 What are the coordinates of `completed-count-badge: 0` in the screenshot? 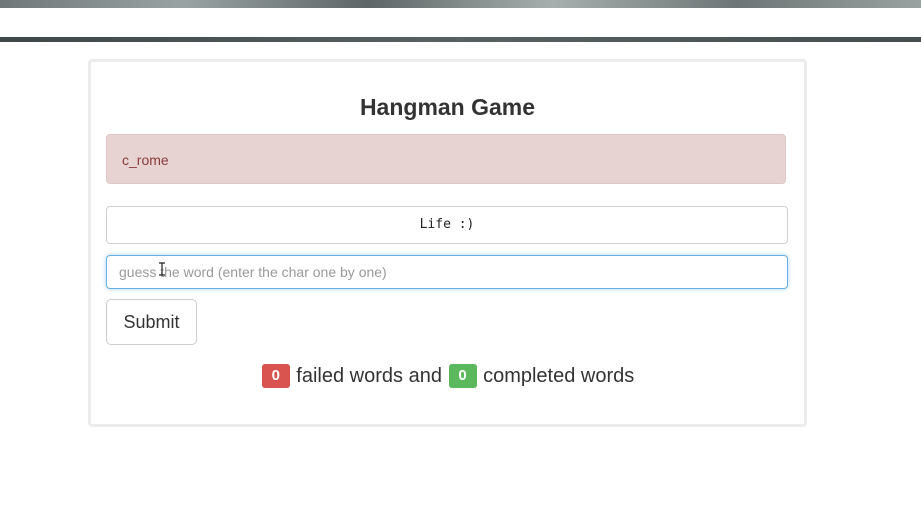 It's located at (462, 375).